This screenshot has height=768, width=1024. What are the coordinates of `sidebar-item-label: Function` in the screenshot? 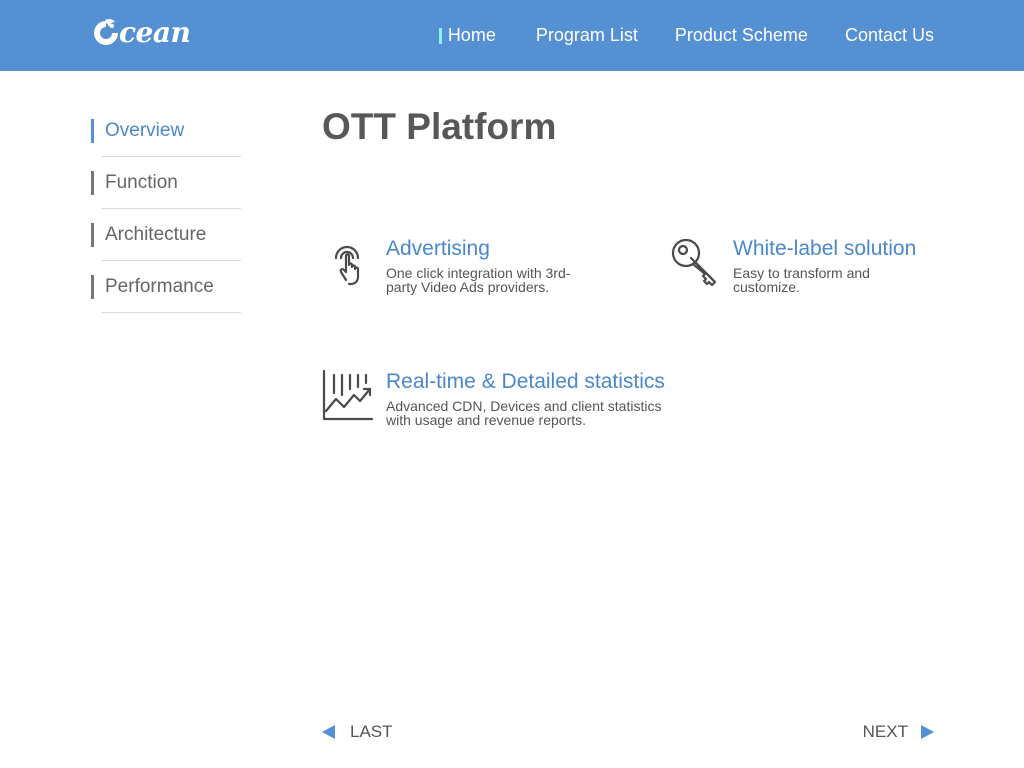 It's located at (141, 182).